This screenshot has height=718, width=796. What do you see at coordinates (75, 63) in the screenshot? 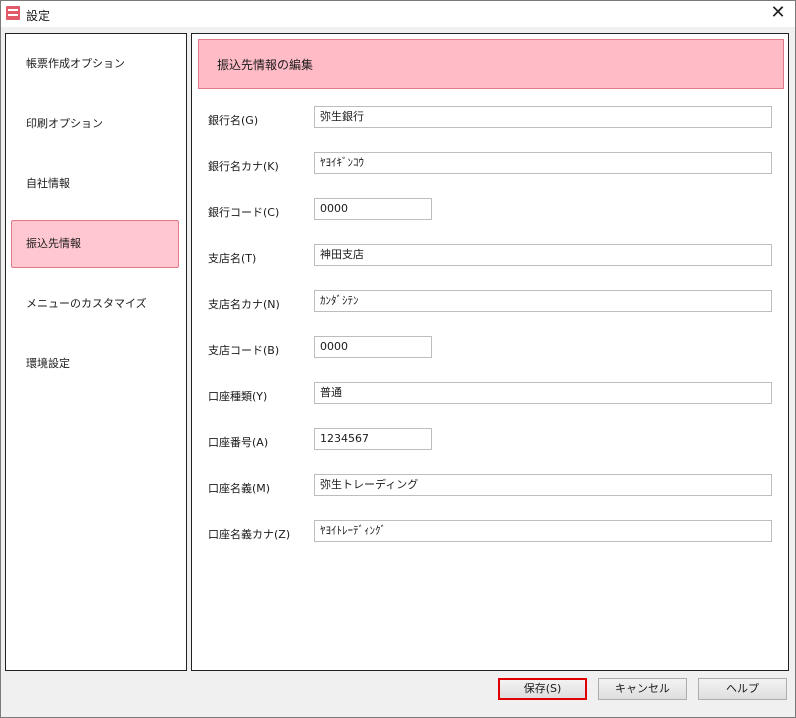
I see `sidebar-item-label: 帳票作成オプション` at bounding box center [75, 63].